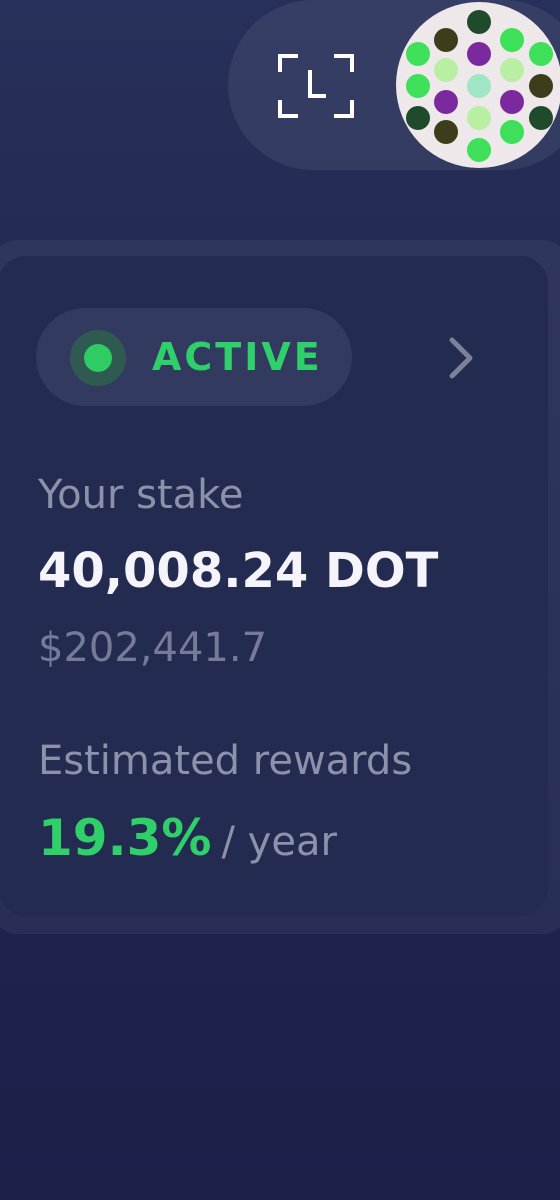 The height and width of the screenshot is (1200, 560). I want to click on rewards-label: Estimated rewards, so click(225, 761).